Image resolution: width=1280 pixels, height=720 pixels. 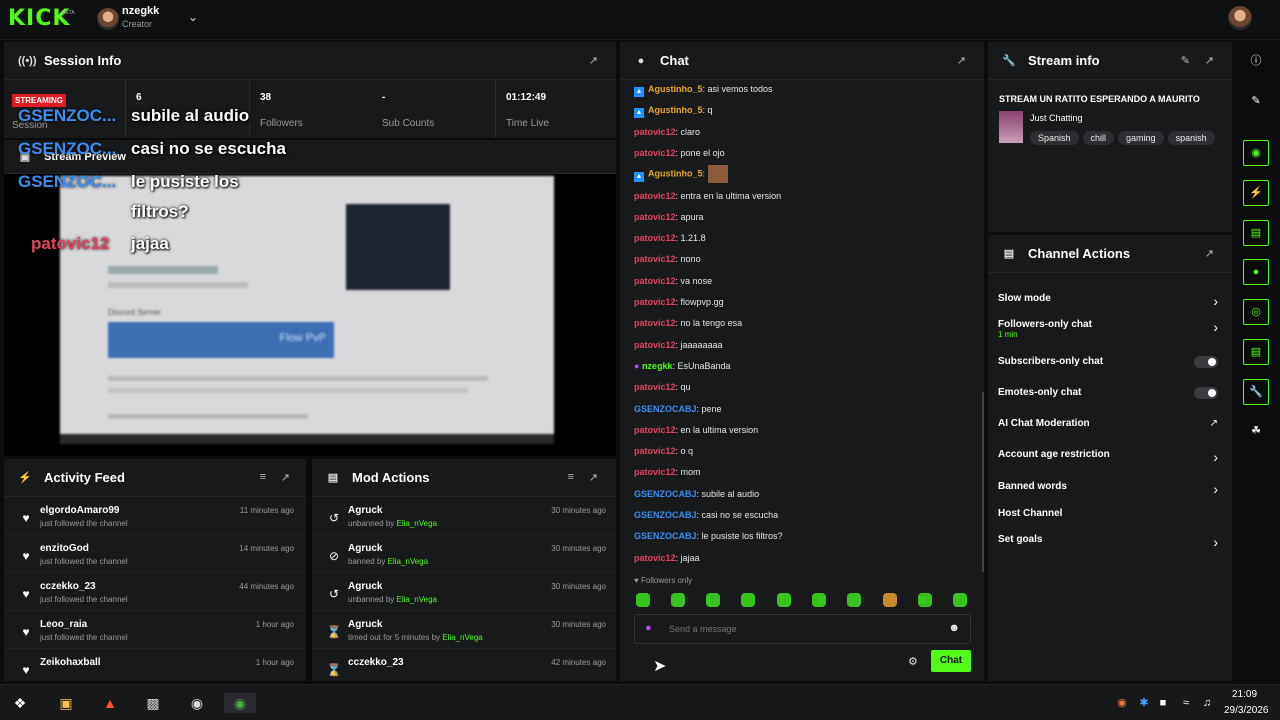 I want to click on chat-message: GSENZOCABJ: subile al audio, so click(x=696, y=494).